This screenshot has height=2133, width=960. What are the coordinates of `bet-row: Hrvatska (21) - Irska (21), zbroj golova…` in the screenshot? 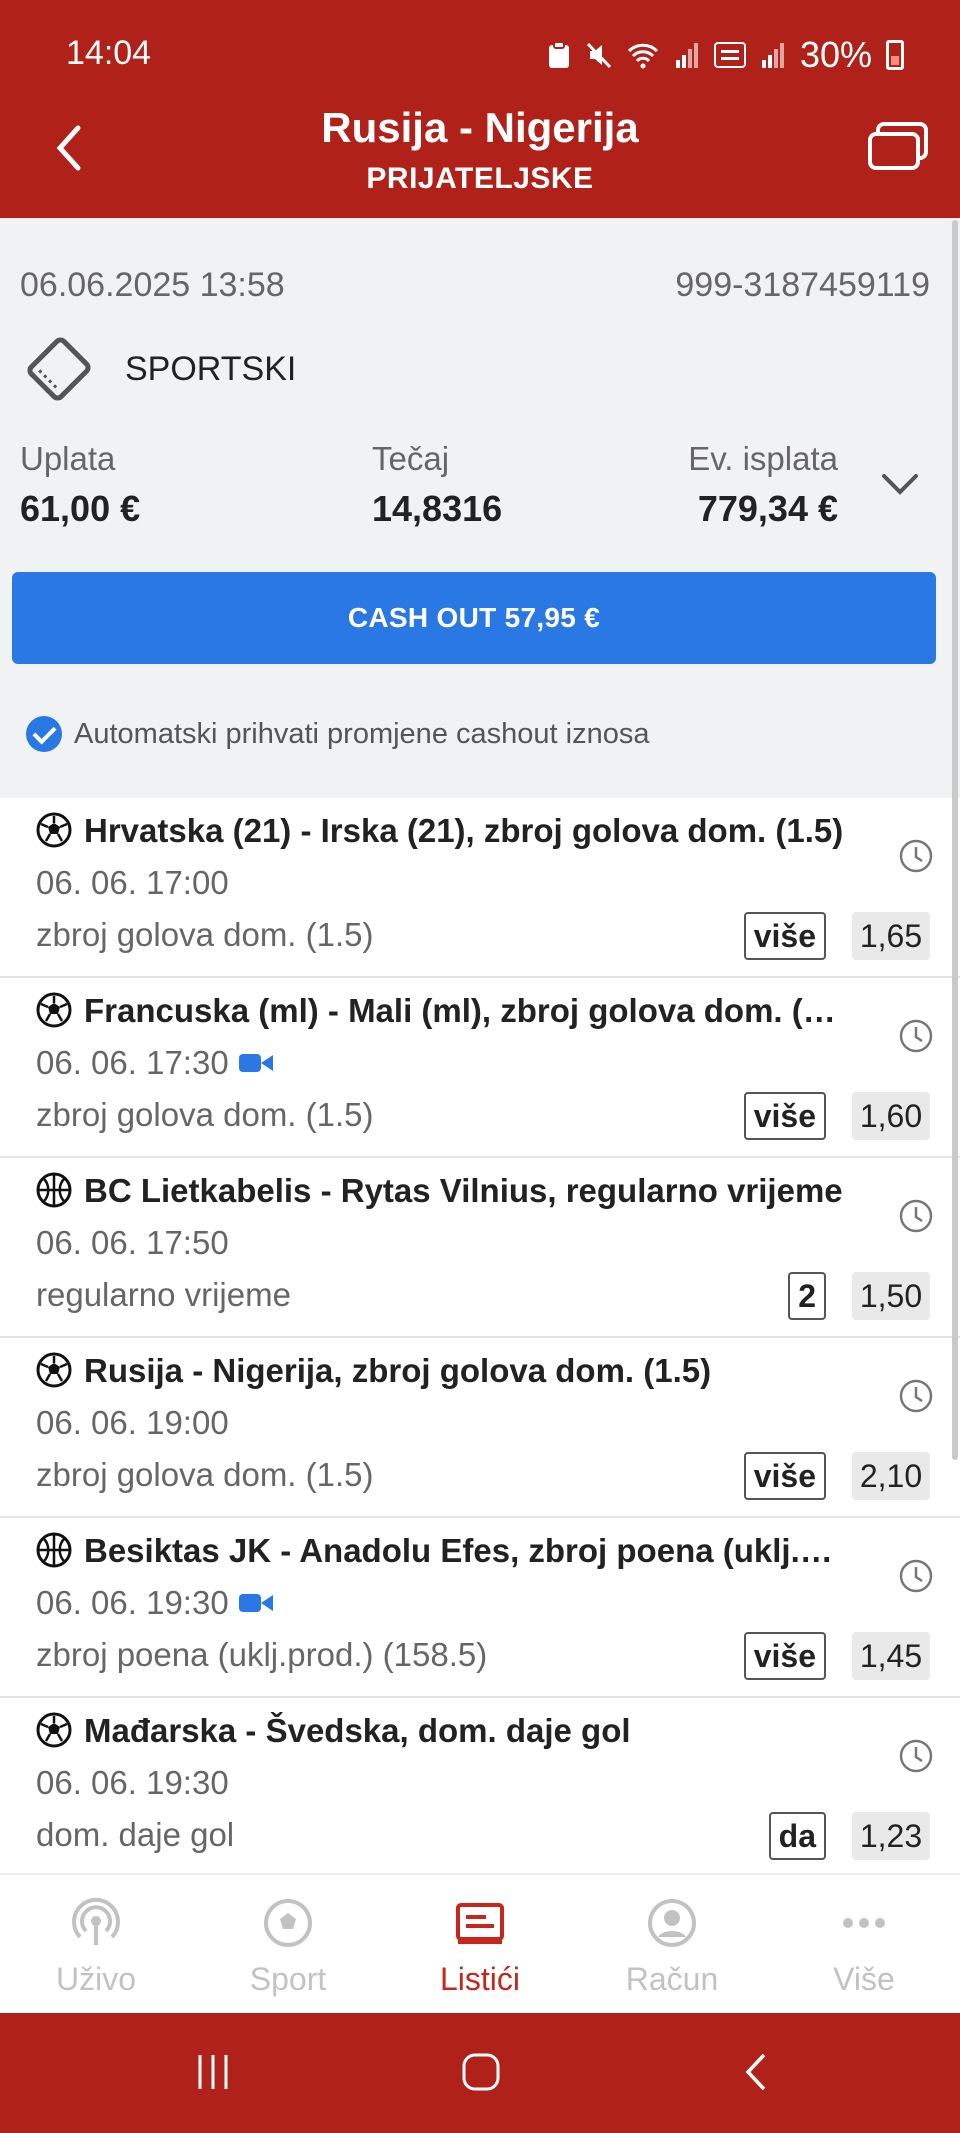 It's located at (480, 888).